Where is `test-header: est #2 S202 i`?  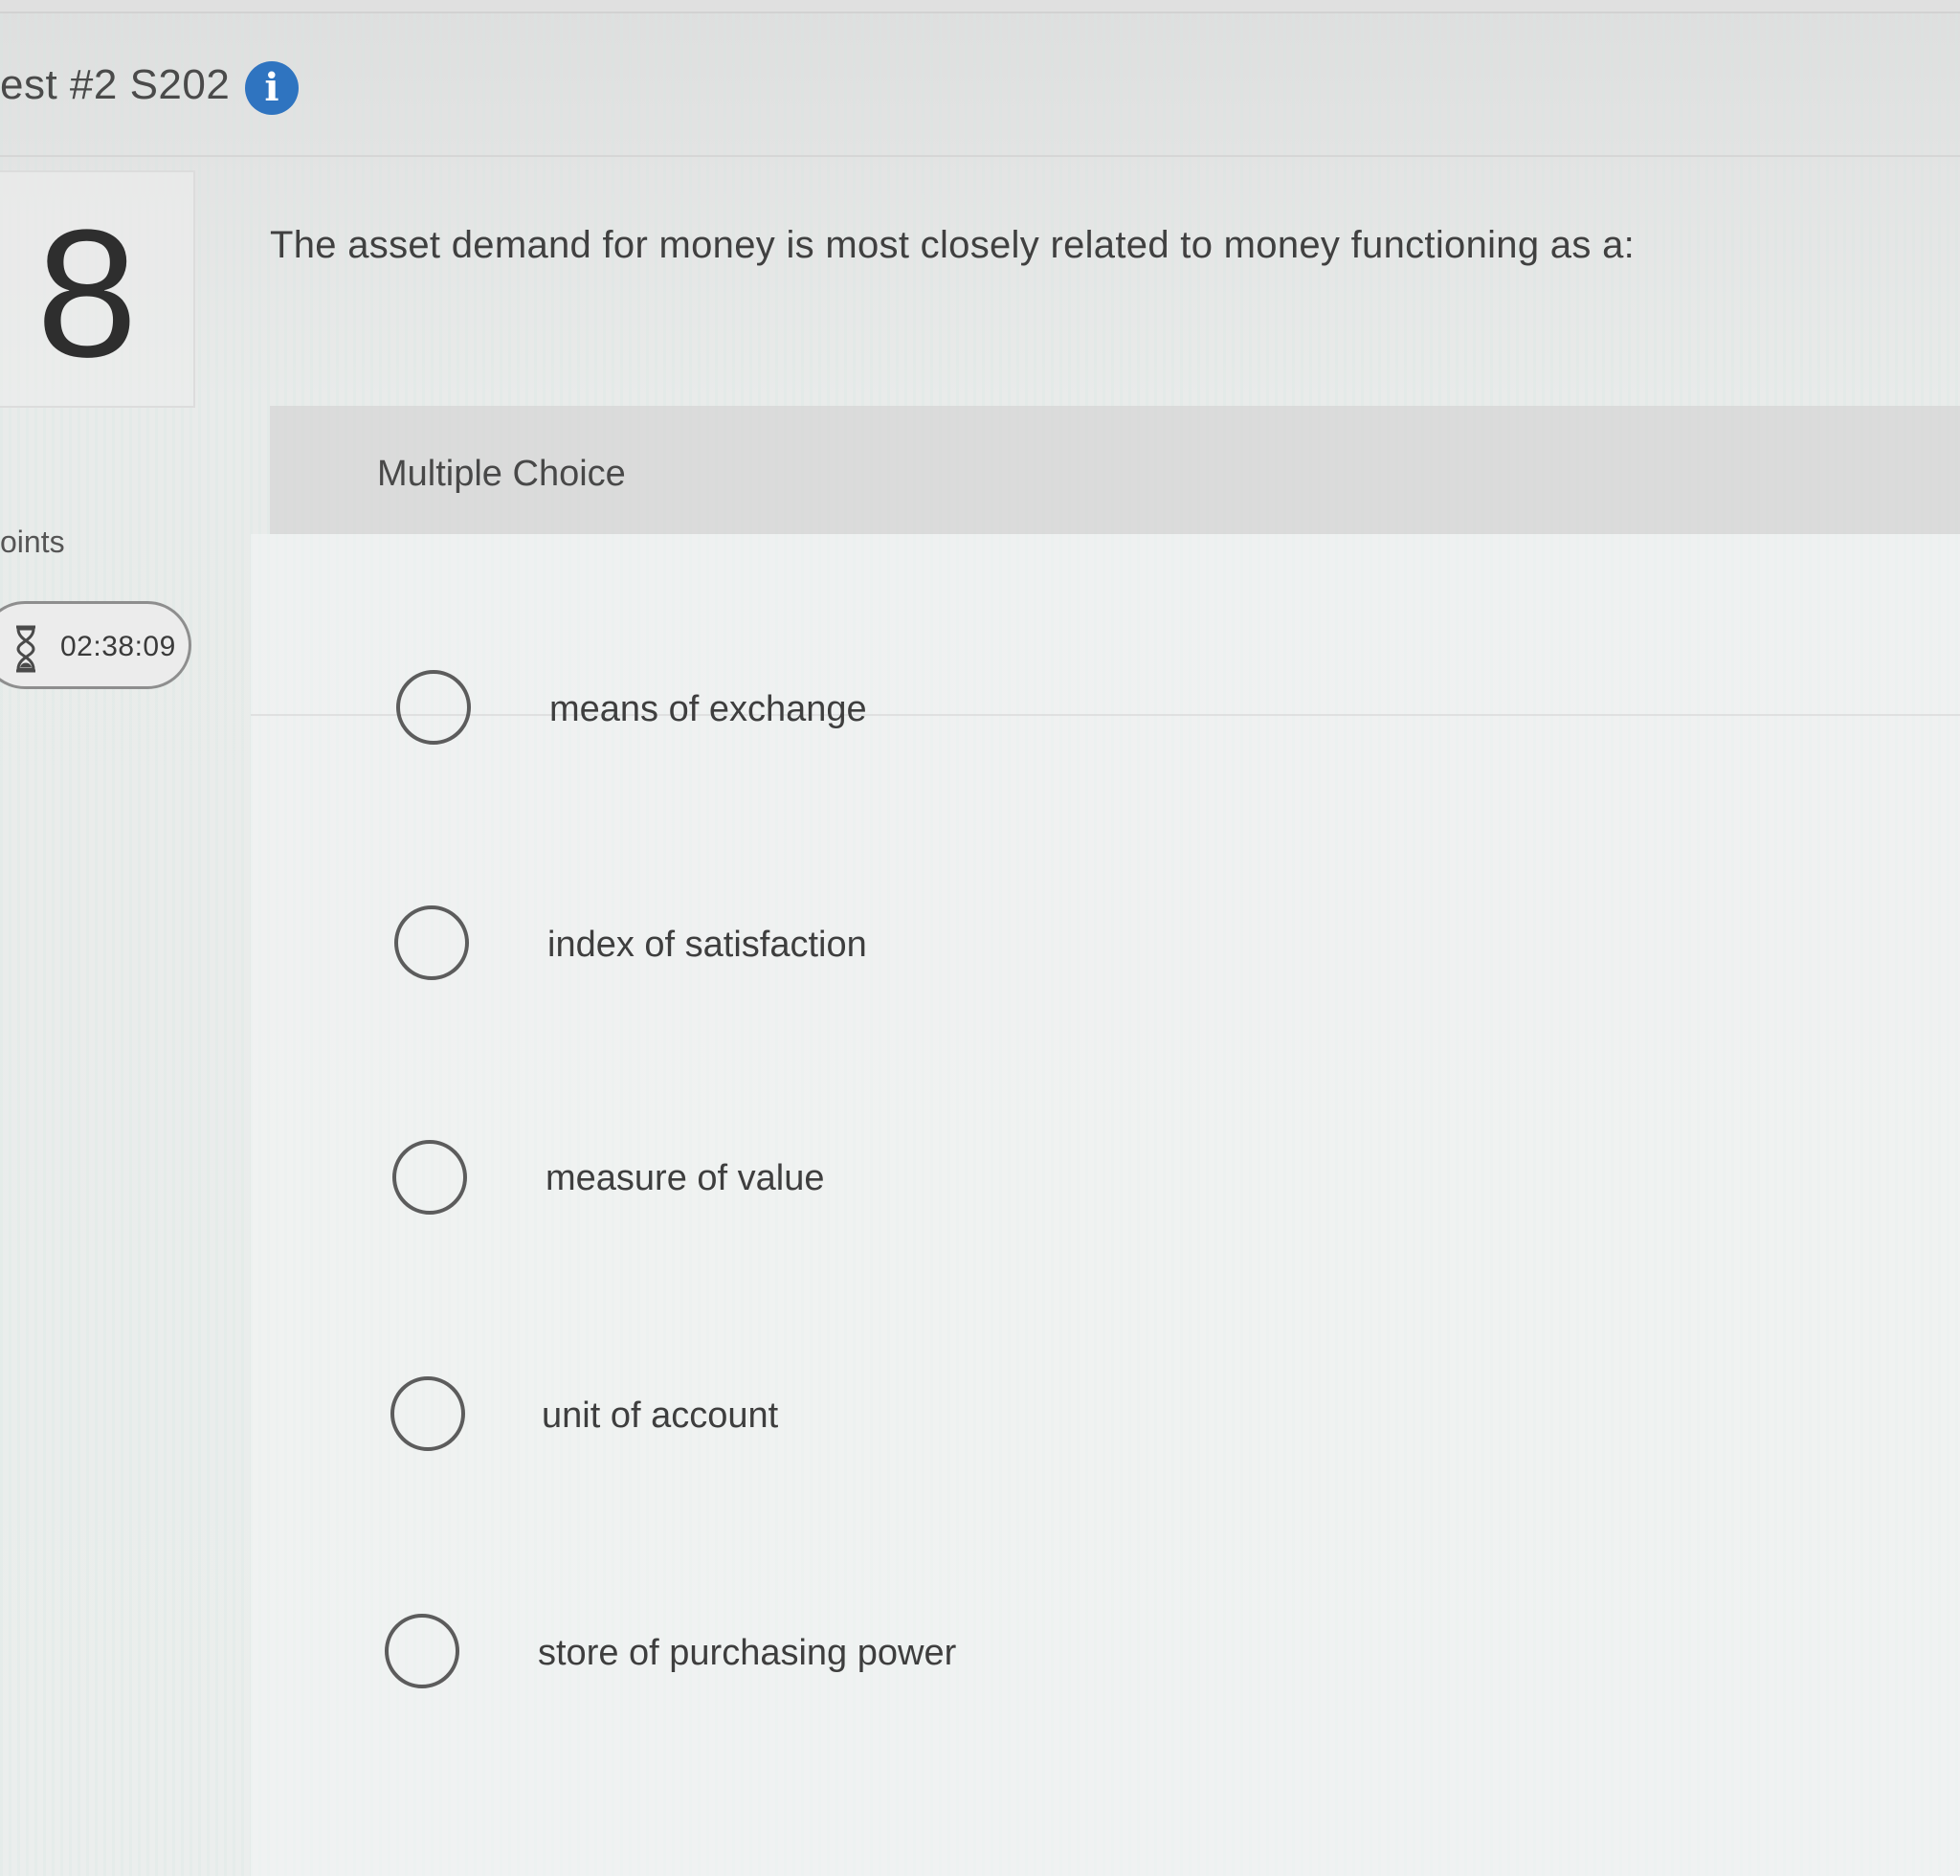
test-header: est #2 S202 i is located at coordinates (980, 85).